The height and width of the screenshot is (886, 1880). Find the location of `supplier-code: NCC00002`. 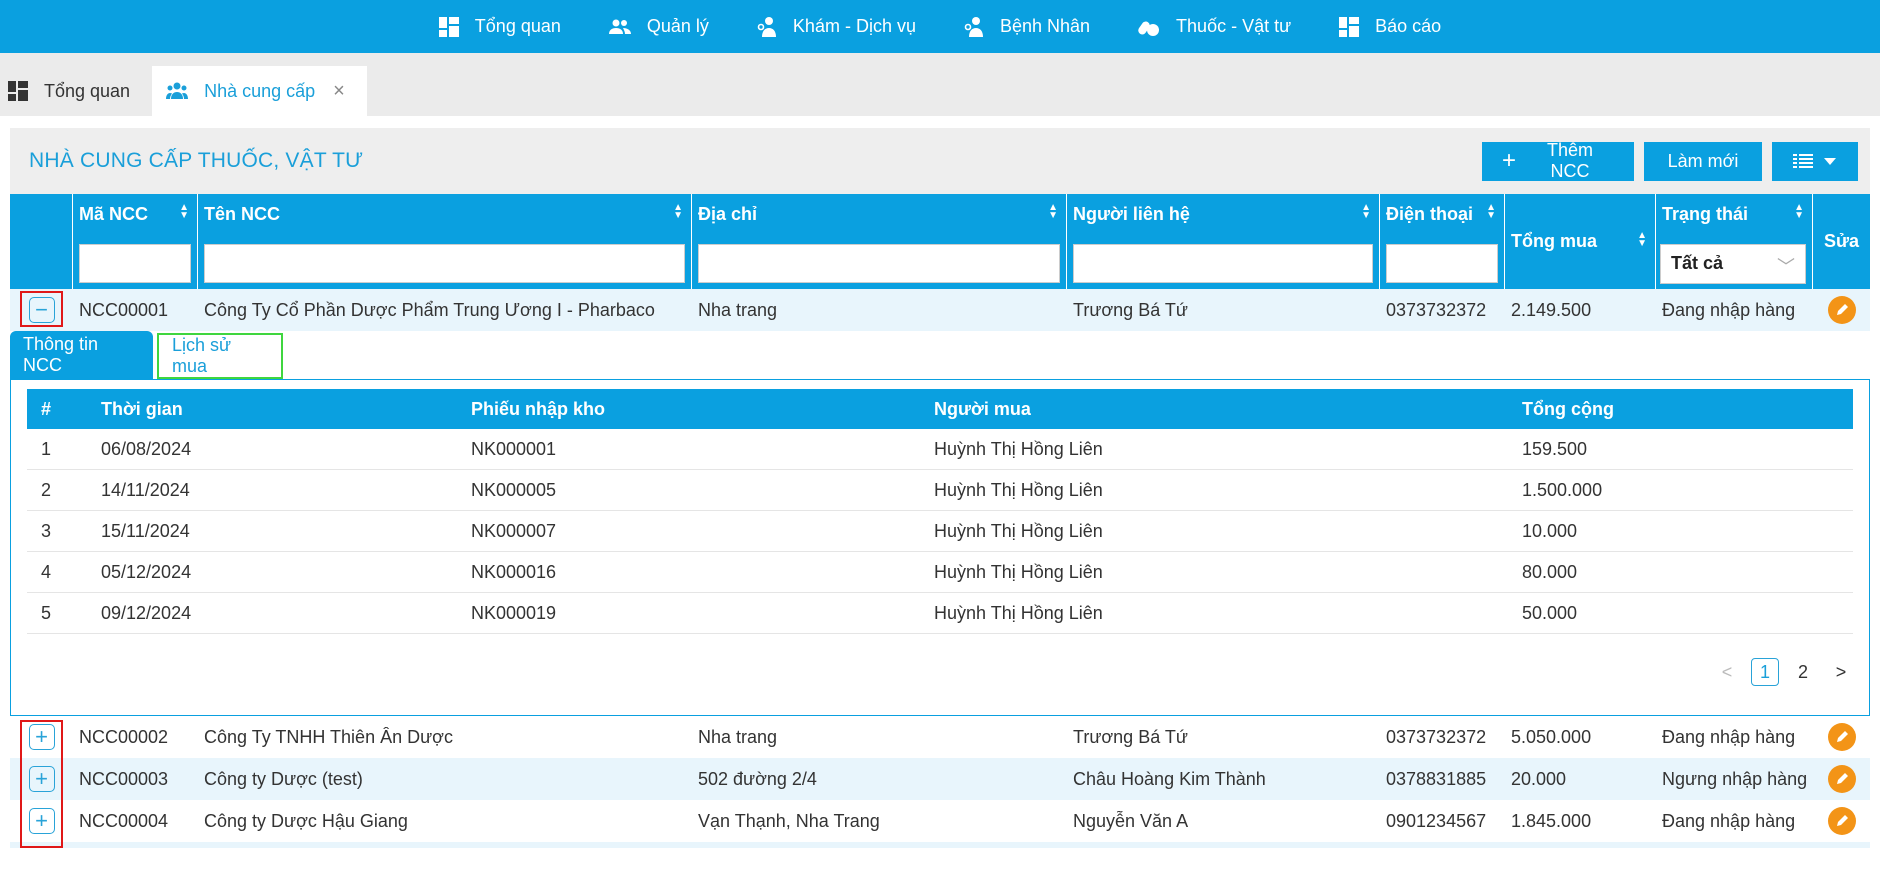

supplier-code: NCC00002 is located at coordinates (124, 736).